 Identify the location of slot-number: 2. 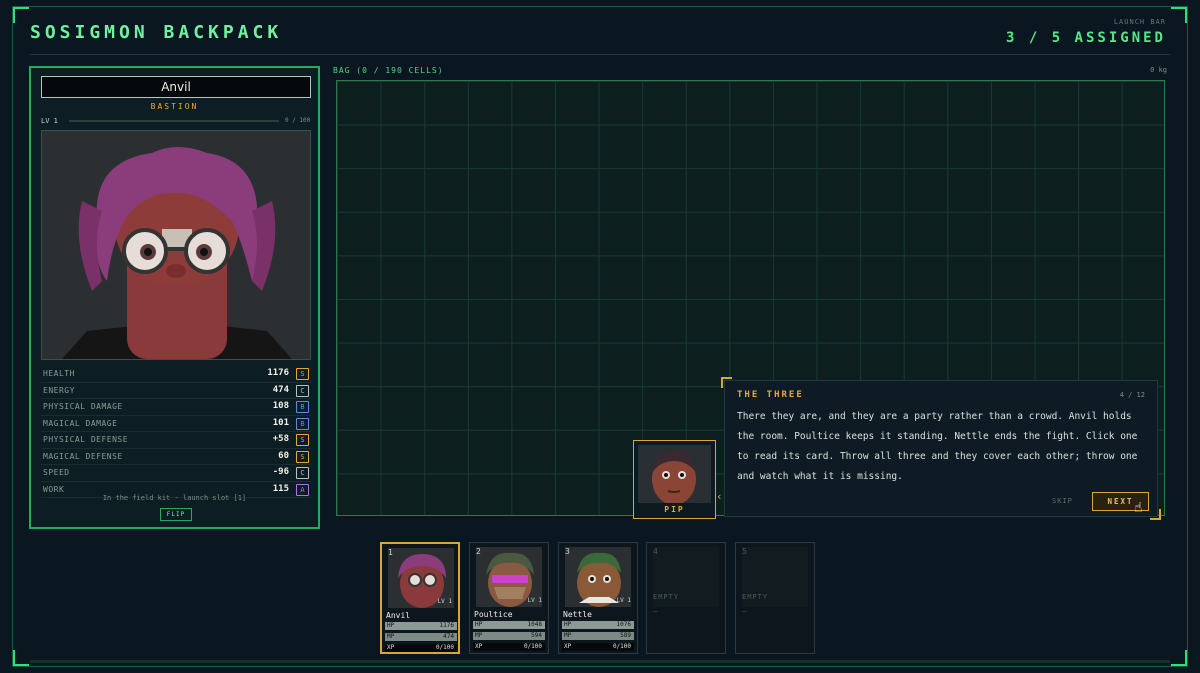
(478, 551).